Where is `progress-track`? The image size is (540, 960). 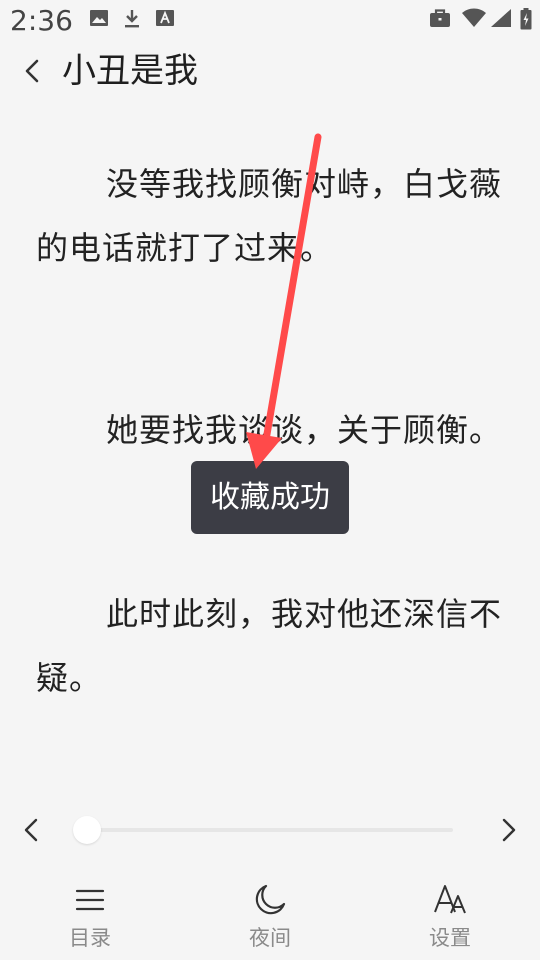 progress-track is located at coordinates (266, 830).